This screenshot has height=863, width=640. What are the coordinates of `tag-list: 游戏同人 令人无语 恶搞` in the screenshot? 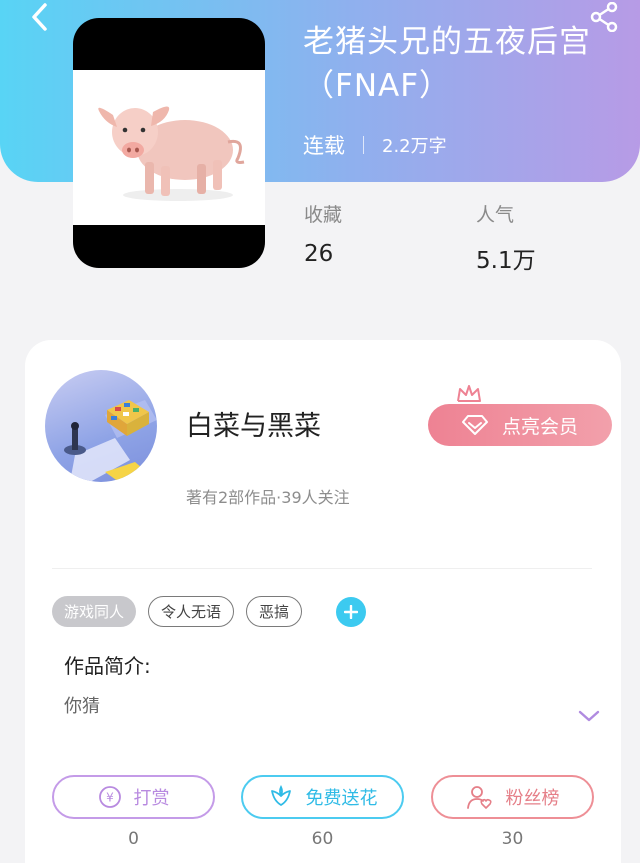 It's located at (209, 611).